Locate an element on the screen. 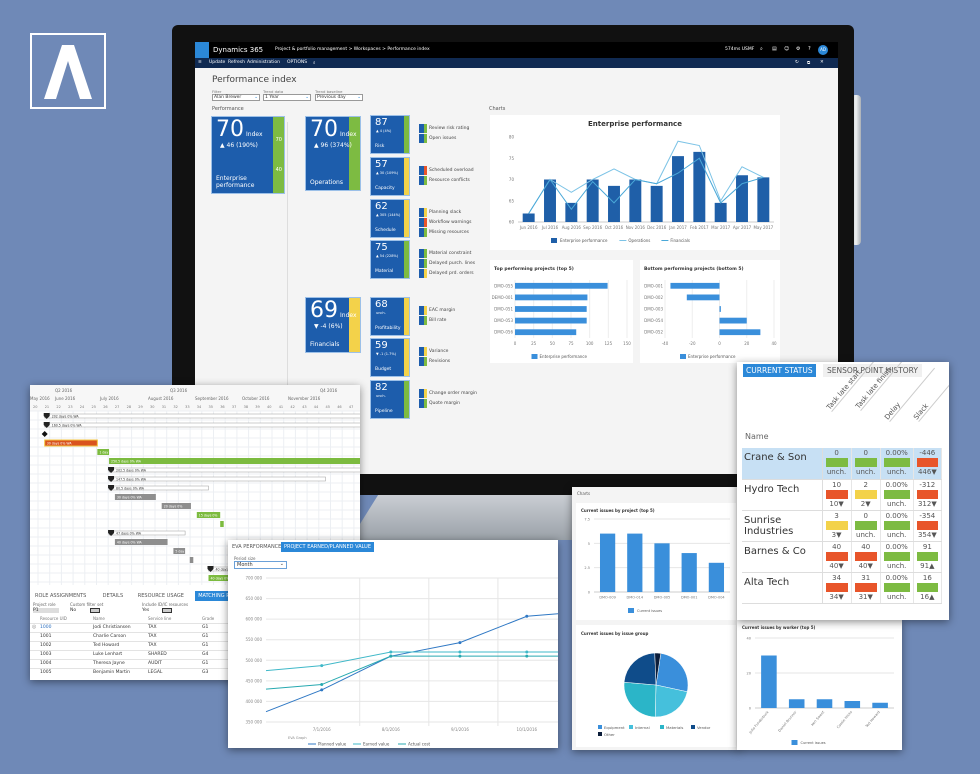  field-value: P1 is located at coordinates (46, 610).